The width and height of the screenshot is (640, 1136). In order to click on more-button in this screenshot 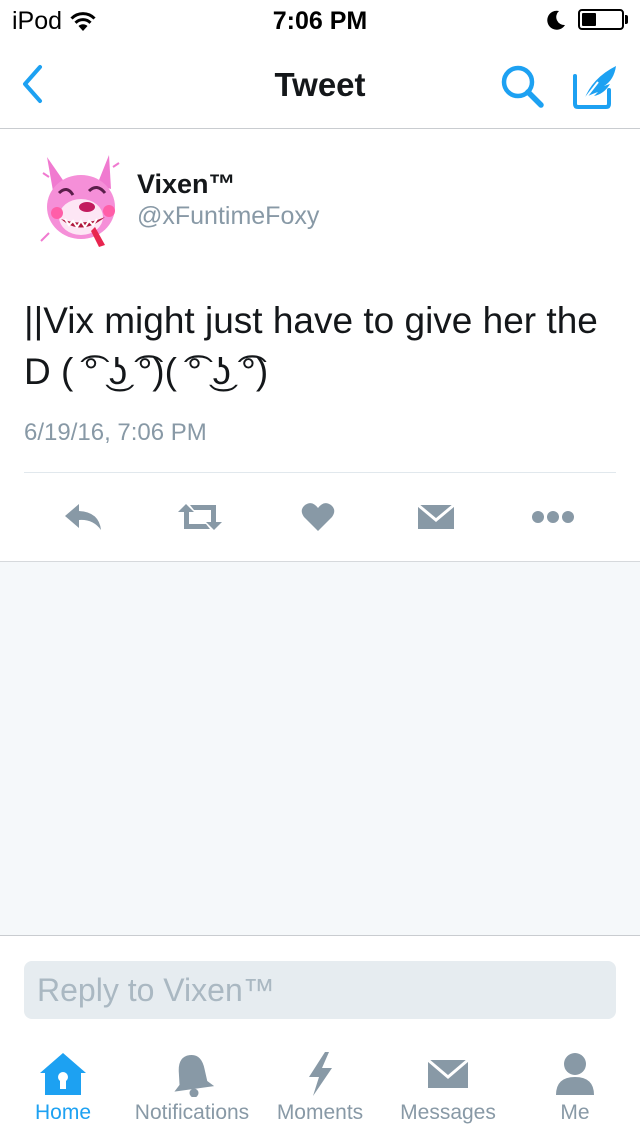, I will do `click(553, 517)`.